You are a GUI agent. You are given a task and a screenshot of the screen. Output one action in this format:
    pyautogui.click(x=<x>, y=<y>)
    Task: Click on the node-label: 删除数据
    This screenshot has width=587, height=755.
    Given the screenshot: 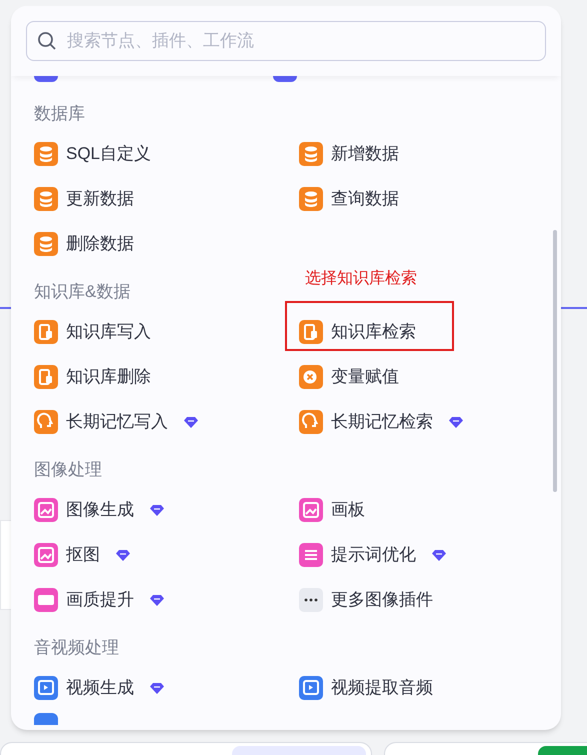 What is the action you would take?
    pyautogui.click(x=100, y=244)
    